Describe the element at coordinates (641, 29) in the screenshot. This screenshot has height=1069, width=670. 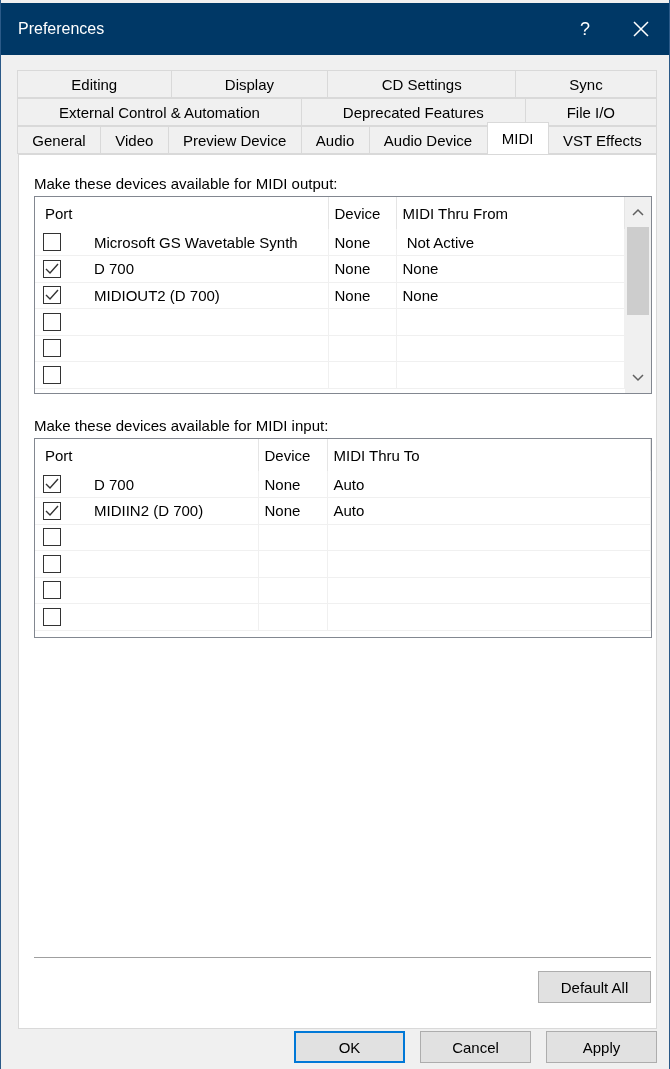
I see `close-icon` at that location.